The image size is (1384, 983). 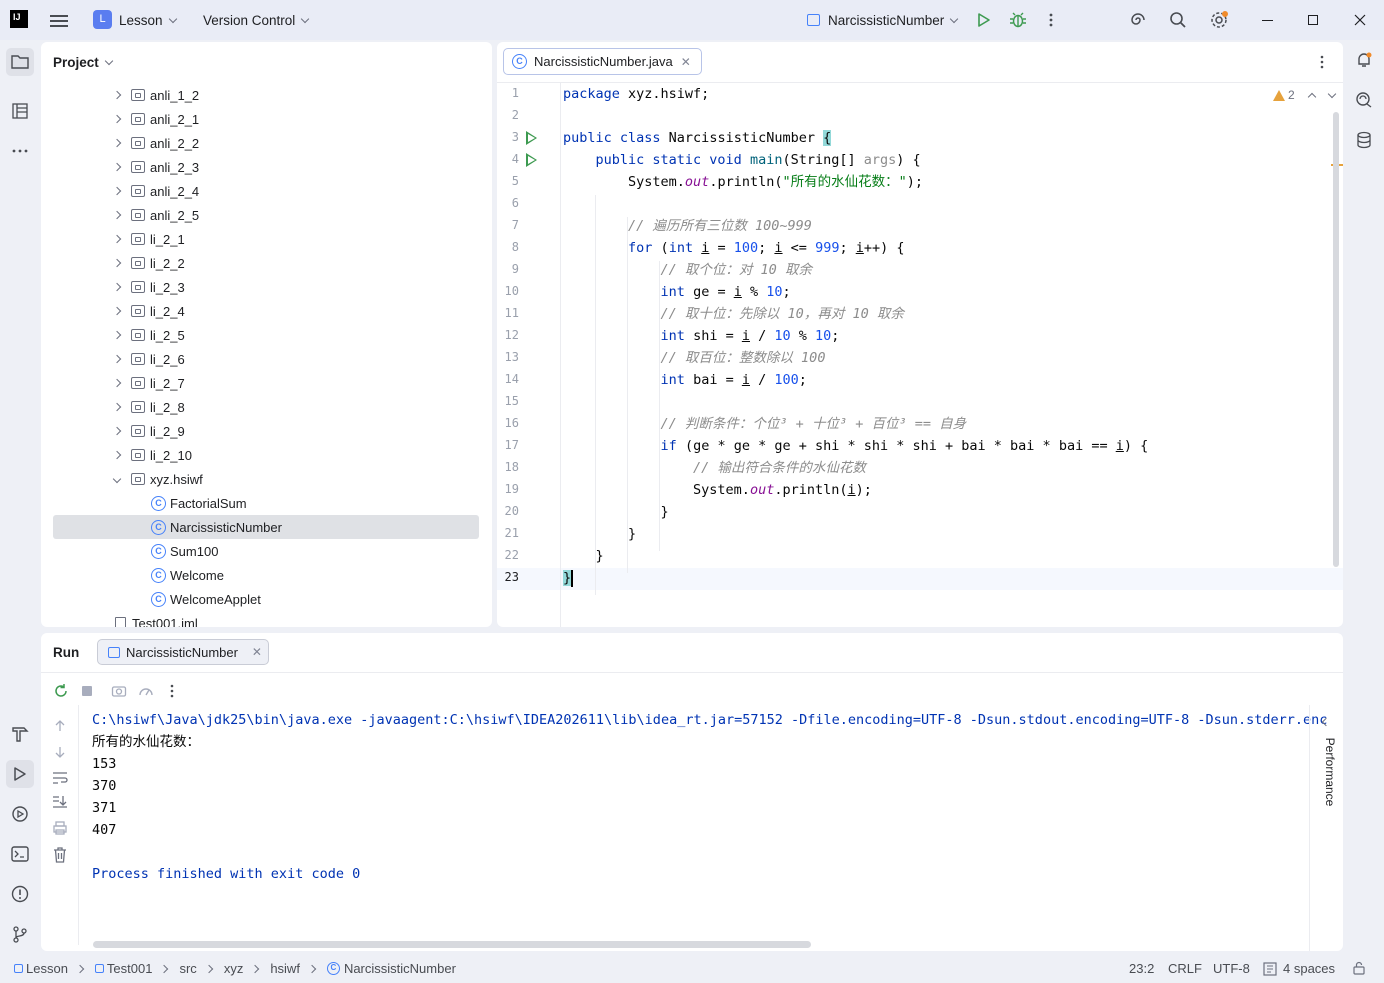 I want to click on breadcrumb-item: NarcissisticNumber, so click(x=400, y=968).